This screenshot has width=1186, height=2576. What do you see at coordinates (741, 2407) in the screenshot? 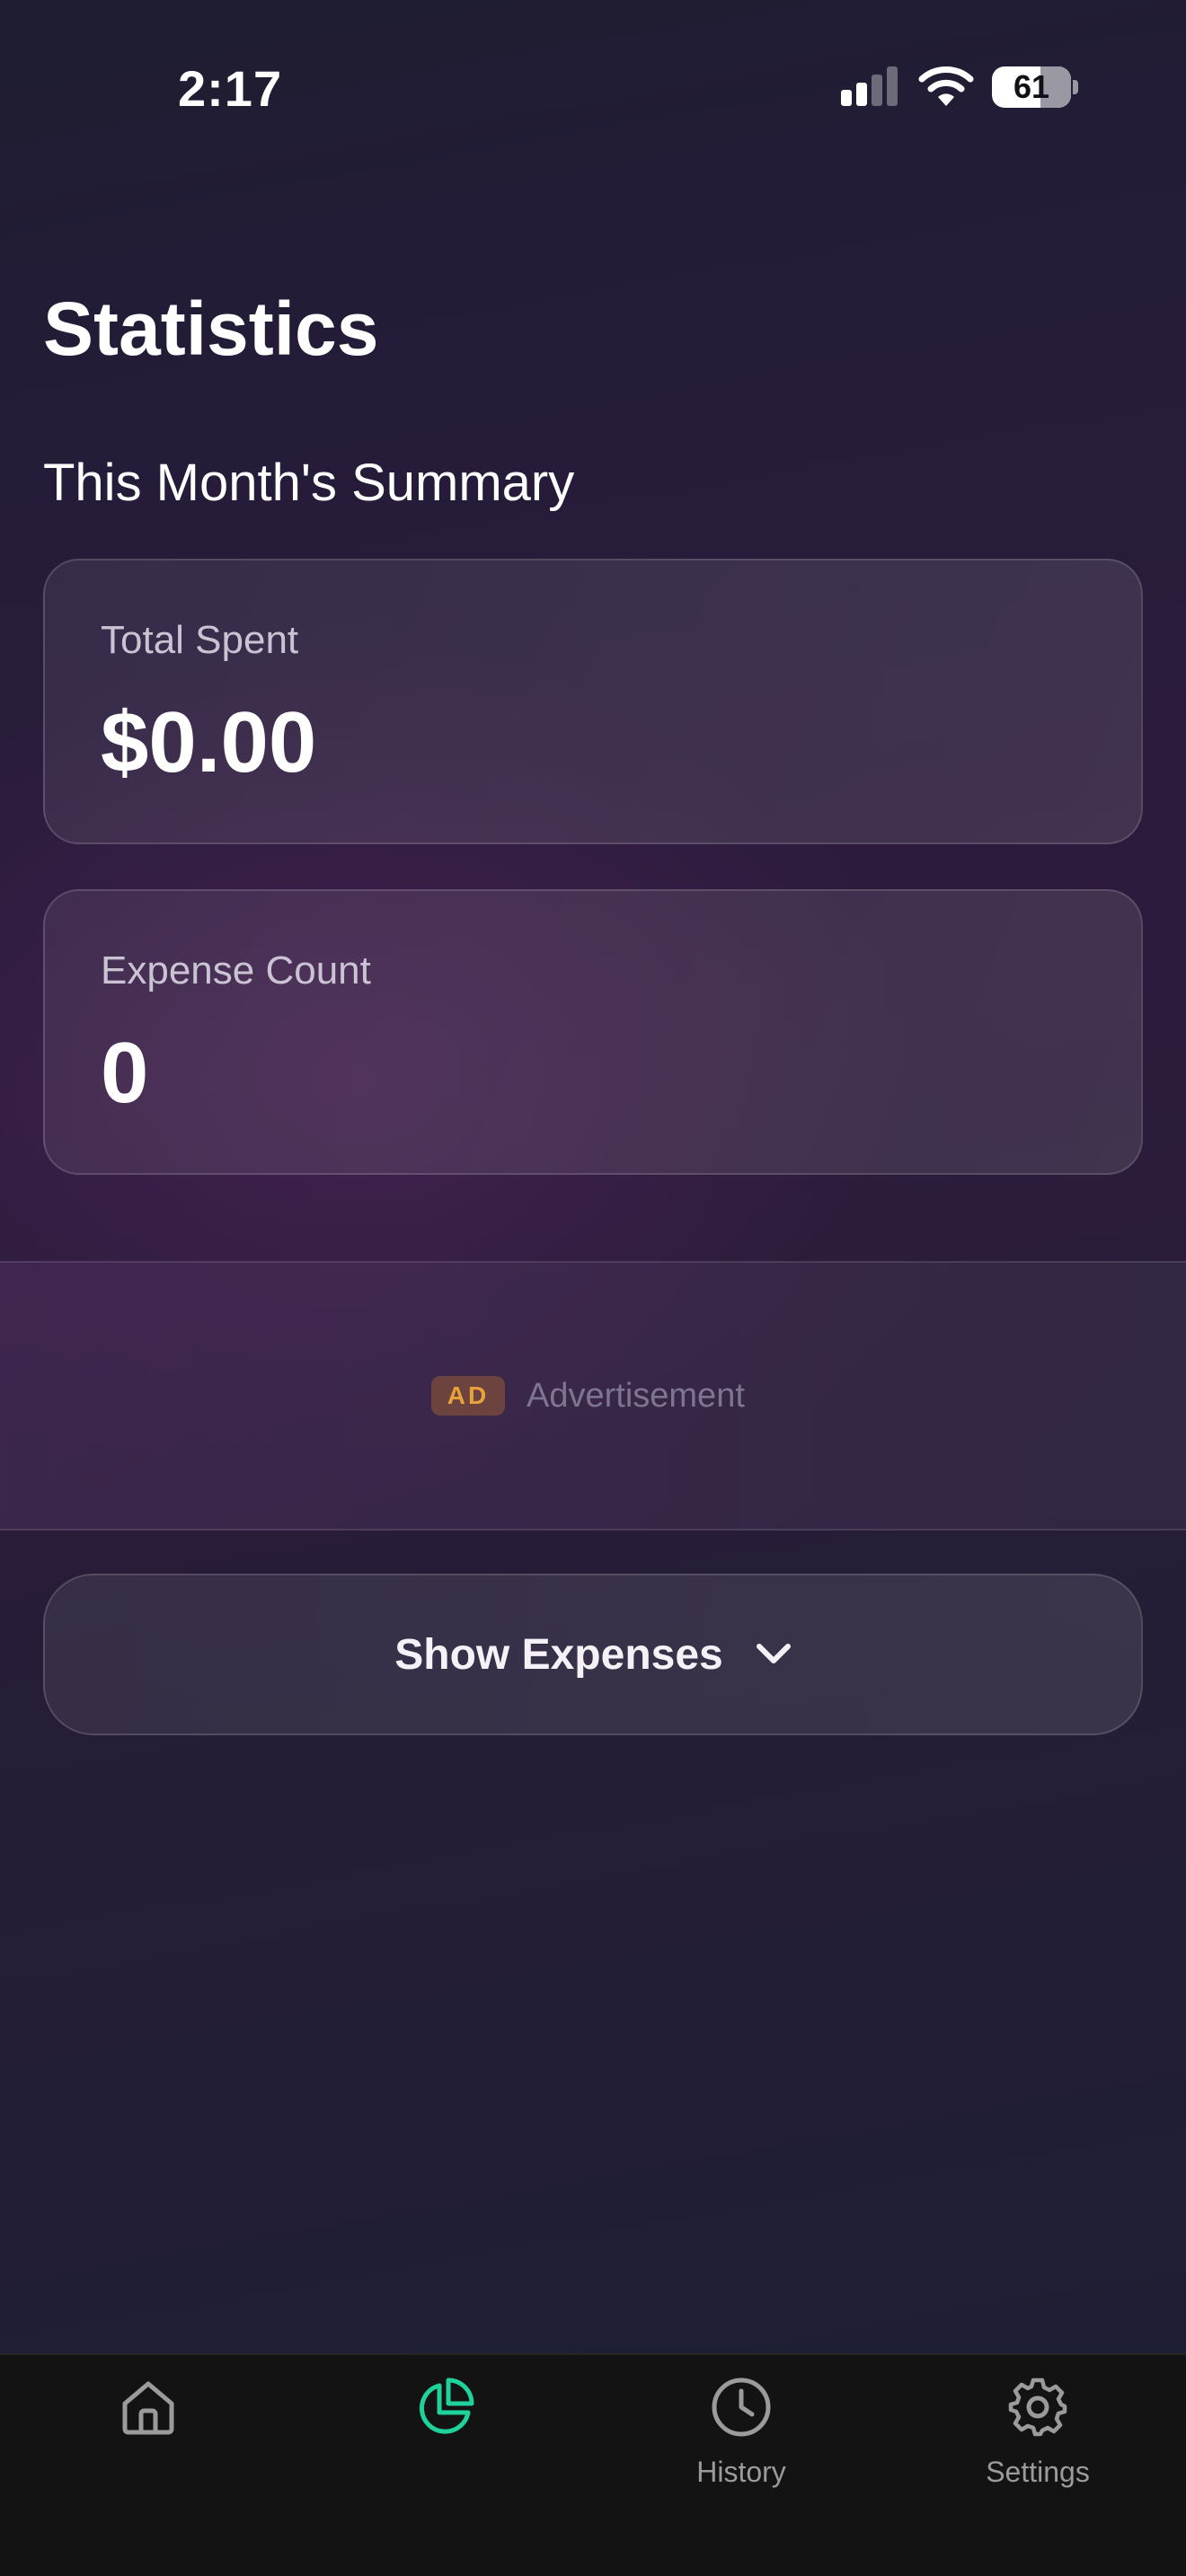
I see `clock-icon` at bounding box center [741, 2407].